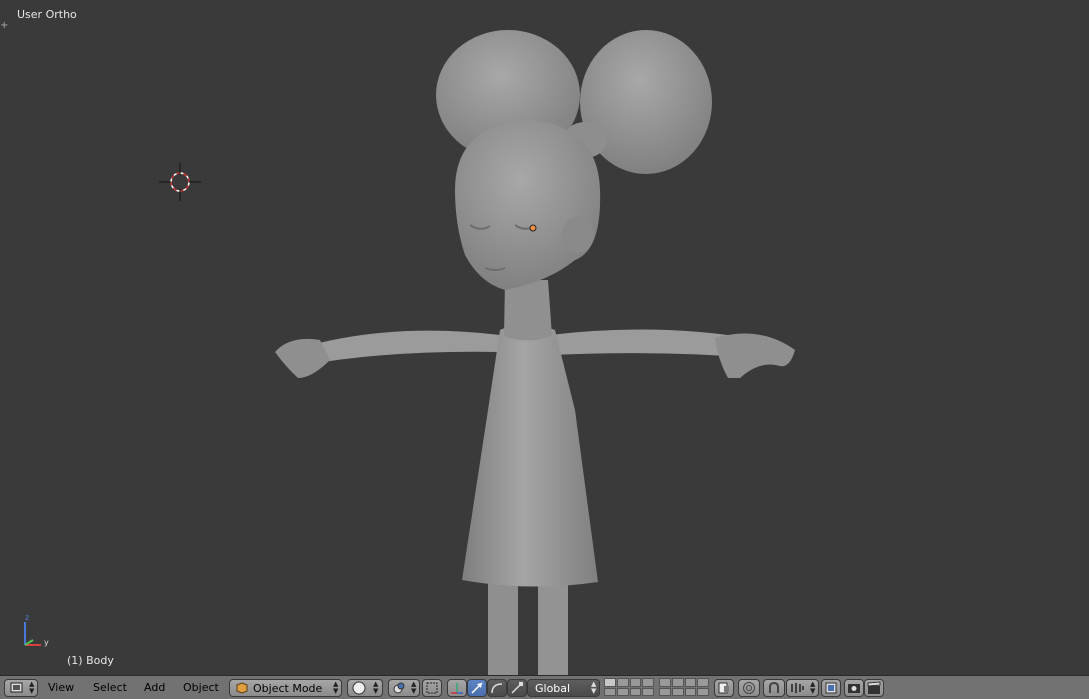 The image size is (1089, 699). Describe the element at coordinates (90, 660) in the screenshot. I see `object-label: (1) Body` at that location.